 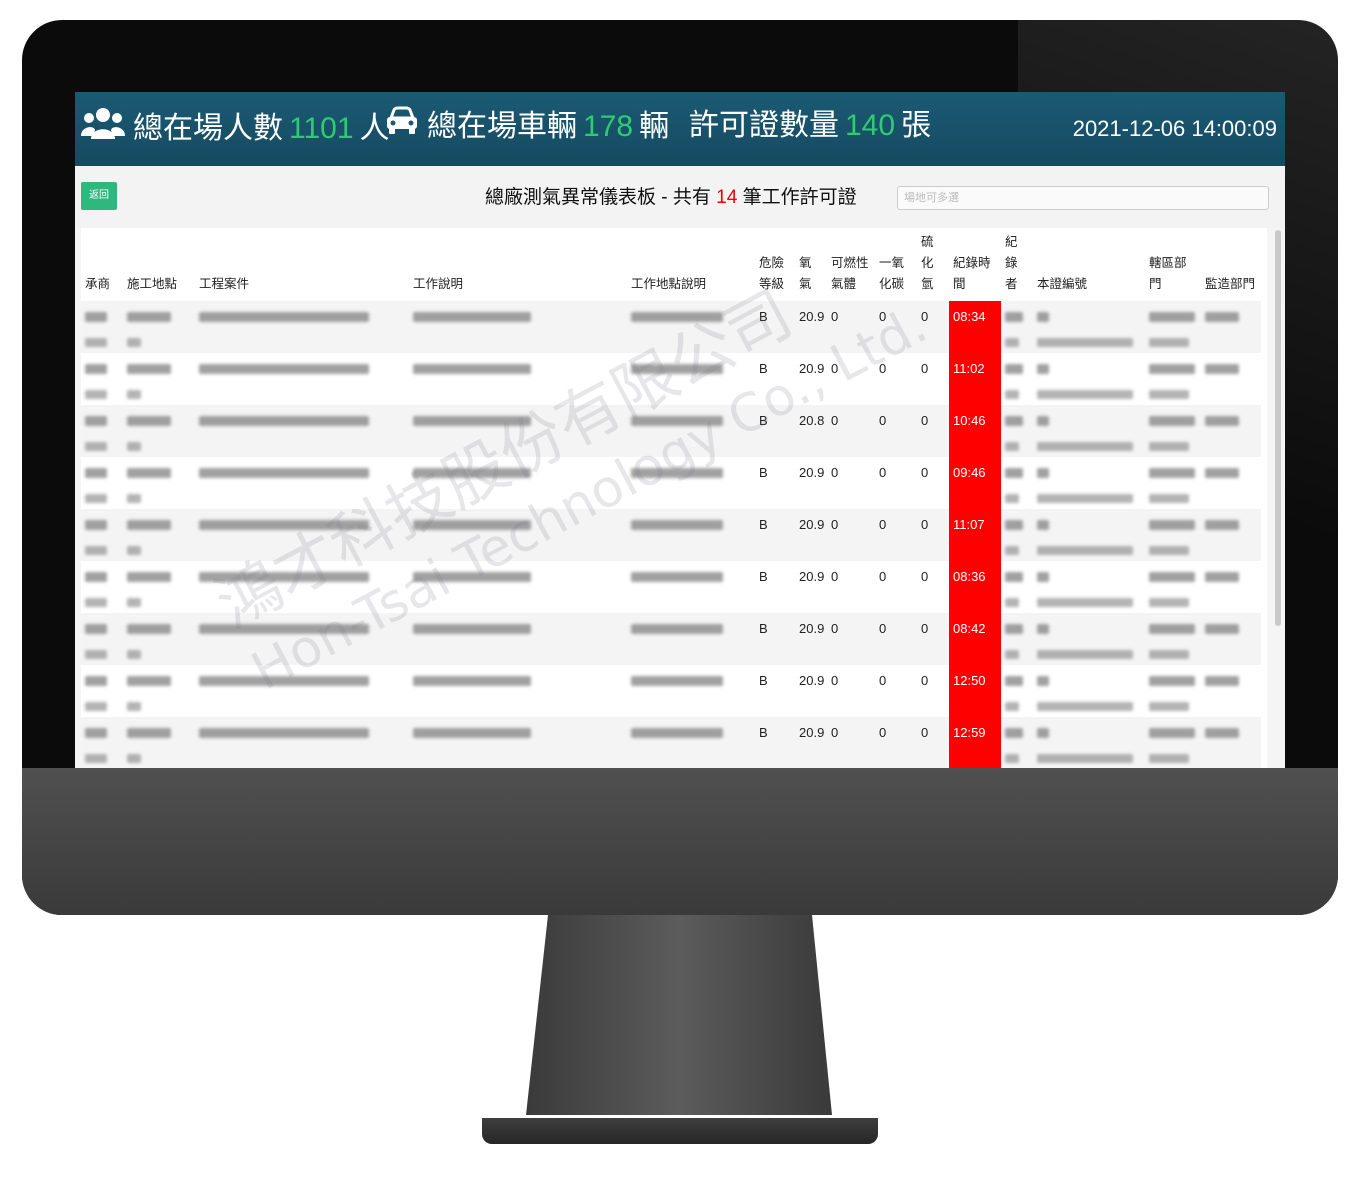 I want to click on vehicle-stat: 總在場車輛 178 輛, so click(x=527, y=126).